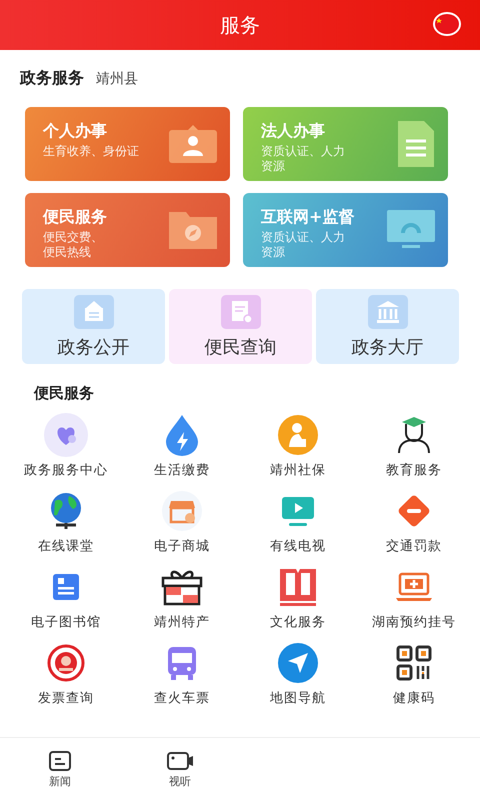 This screenshot has width=480, height=800. I want to click on service-label: 湖南预约挂号, so click(414, 622).